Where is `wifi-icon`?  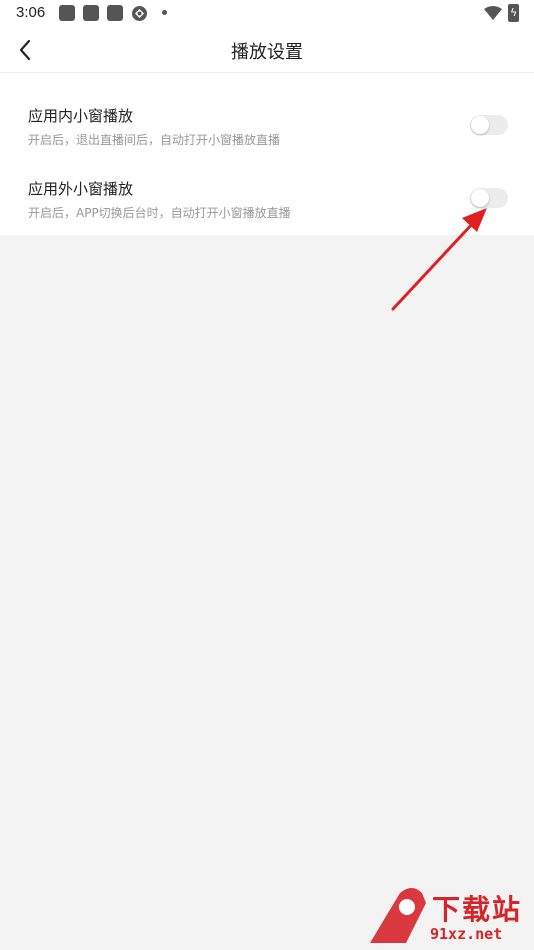
wifi-icon is located at coordinates (493, 13).